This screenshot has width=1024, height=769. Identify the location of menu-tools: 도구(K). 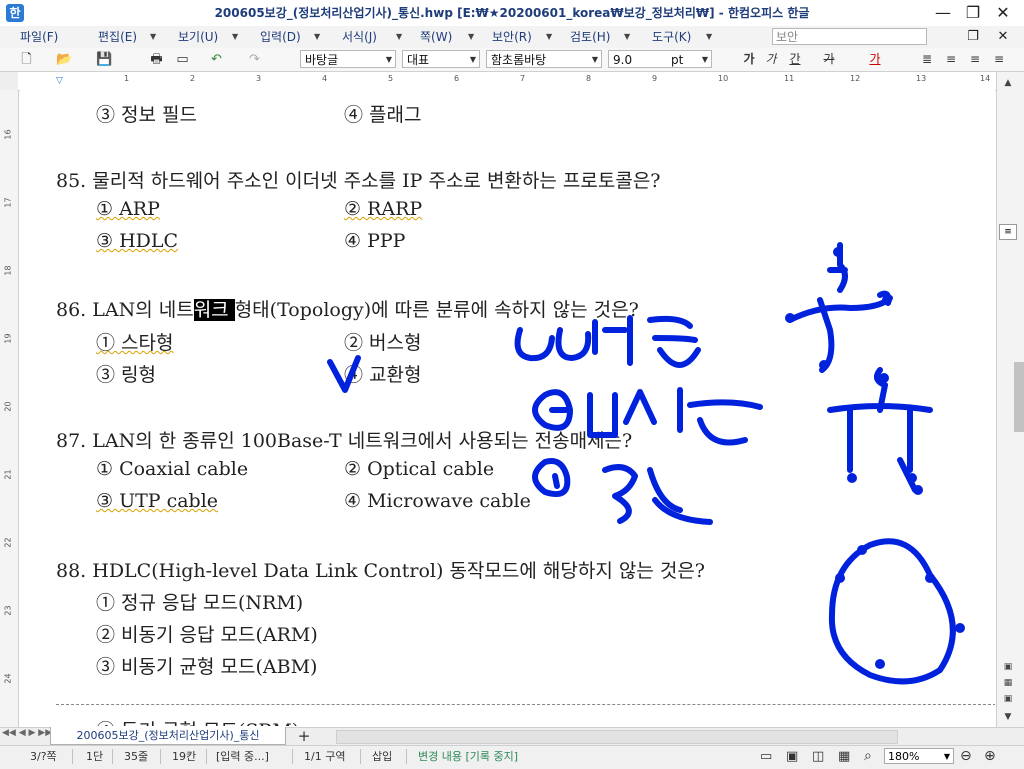
(671, 37).